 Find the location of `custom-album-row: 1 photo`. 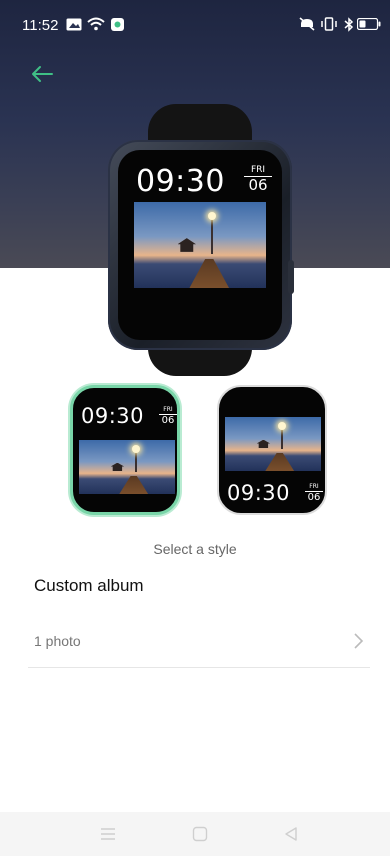

custom-album-row: 1 photo is located at coordinates (199, 642).